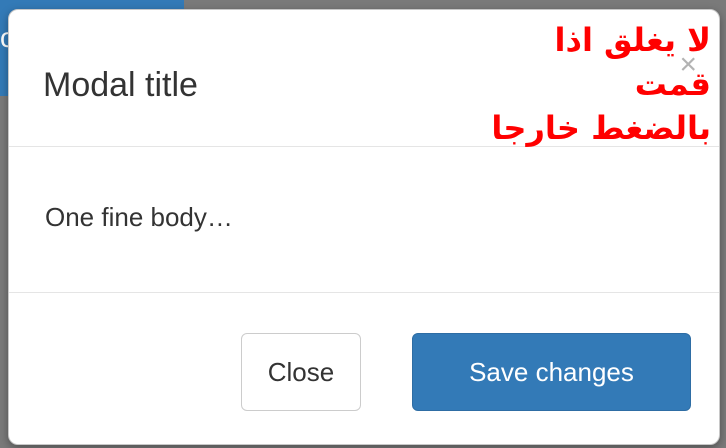 The image size is (726, 448). I want to click on annotation-line-2: بالضغط خارجا, so click(601, 128).